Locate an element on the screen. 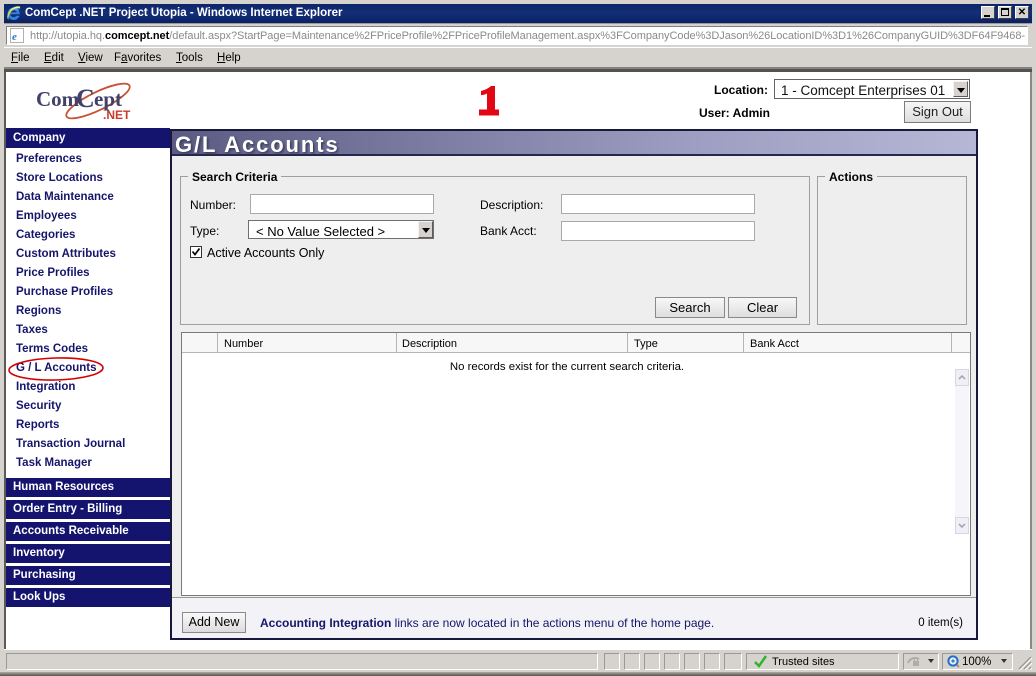 Image resolution: width=1036 pixels, height=676 pixels. svg-text: e is located at coordinates (14, 36).